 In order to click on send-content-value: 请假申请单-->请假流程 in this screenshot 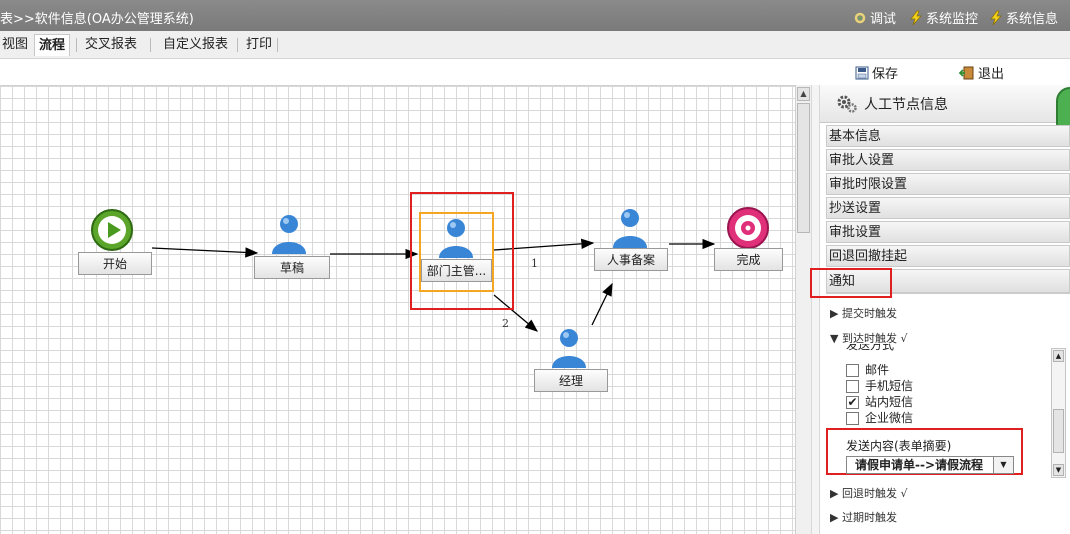, I will do `click(919, 465)`.